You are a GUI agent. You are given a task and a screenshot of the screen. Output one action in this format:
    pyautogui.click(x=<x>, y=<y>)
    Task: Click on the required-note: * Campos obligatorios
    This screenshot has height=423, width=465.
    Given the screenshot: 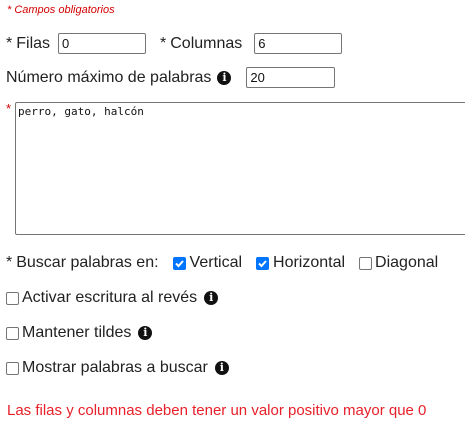 What is the action you would take?
    pyautogui.click(x=61, y=10)
    